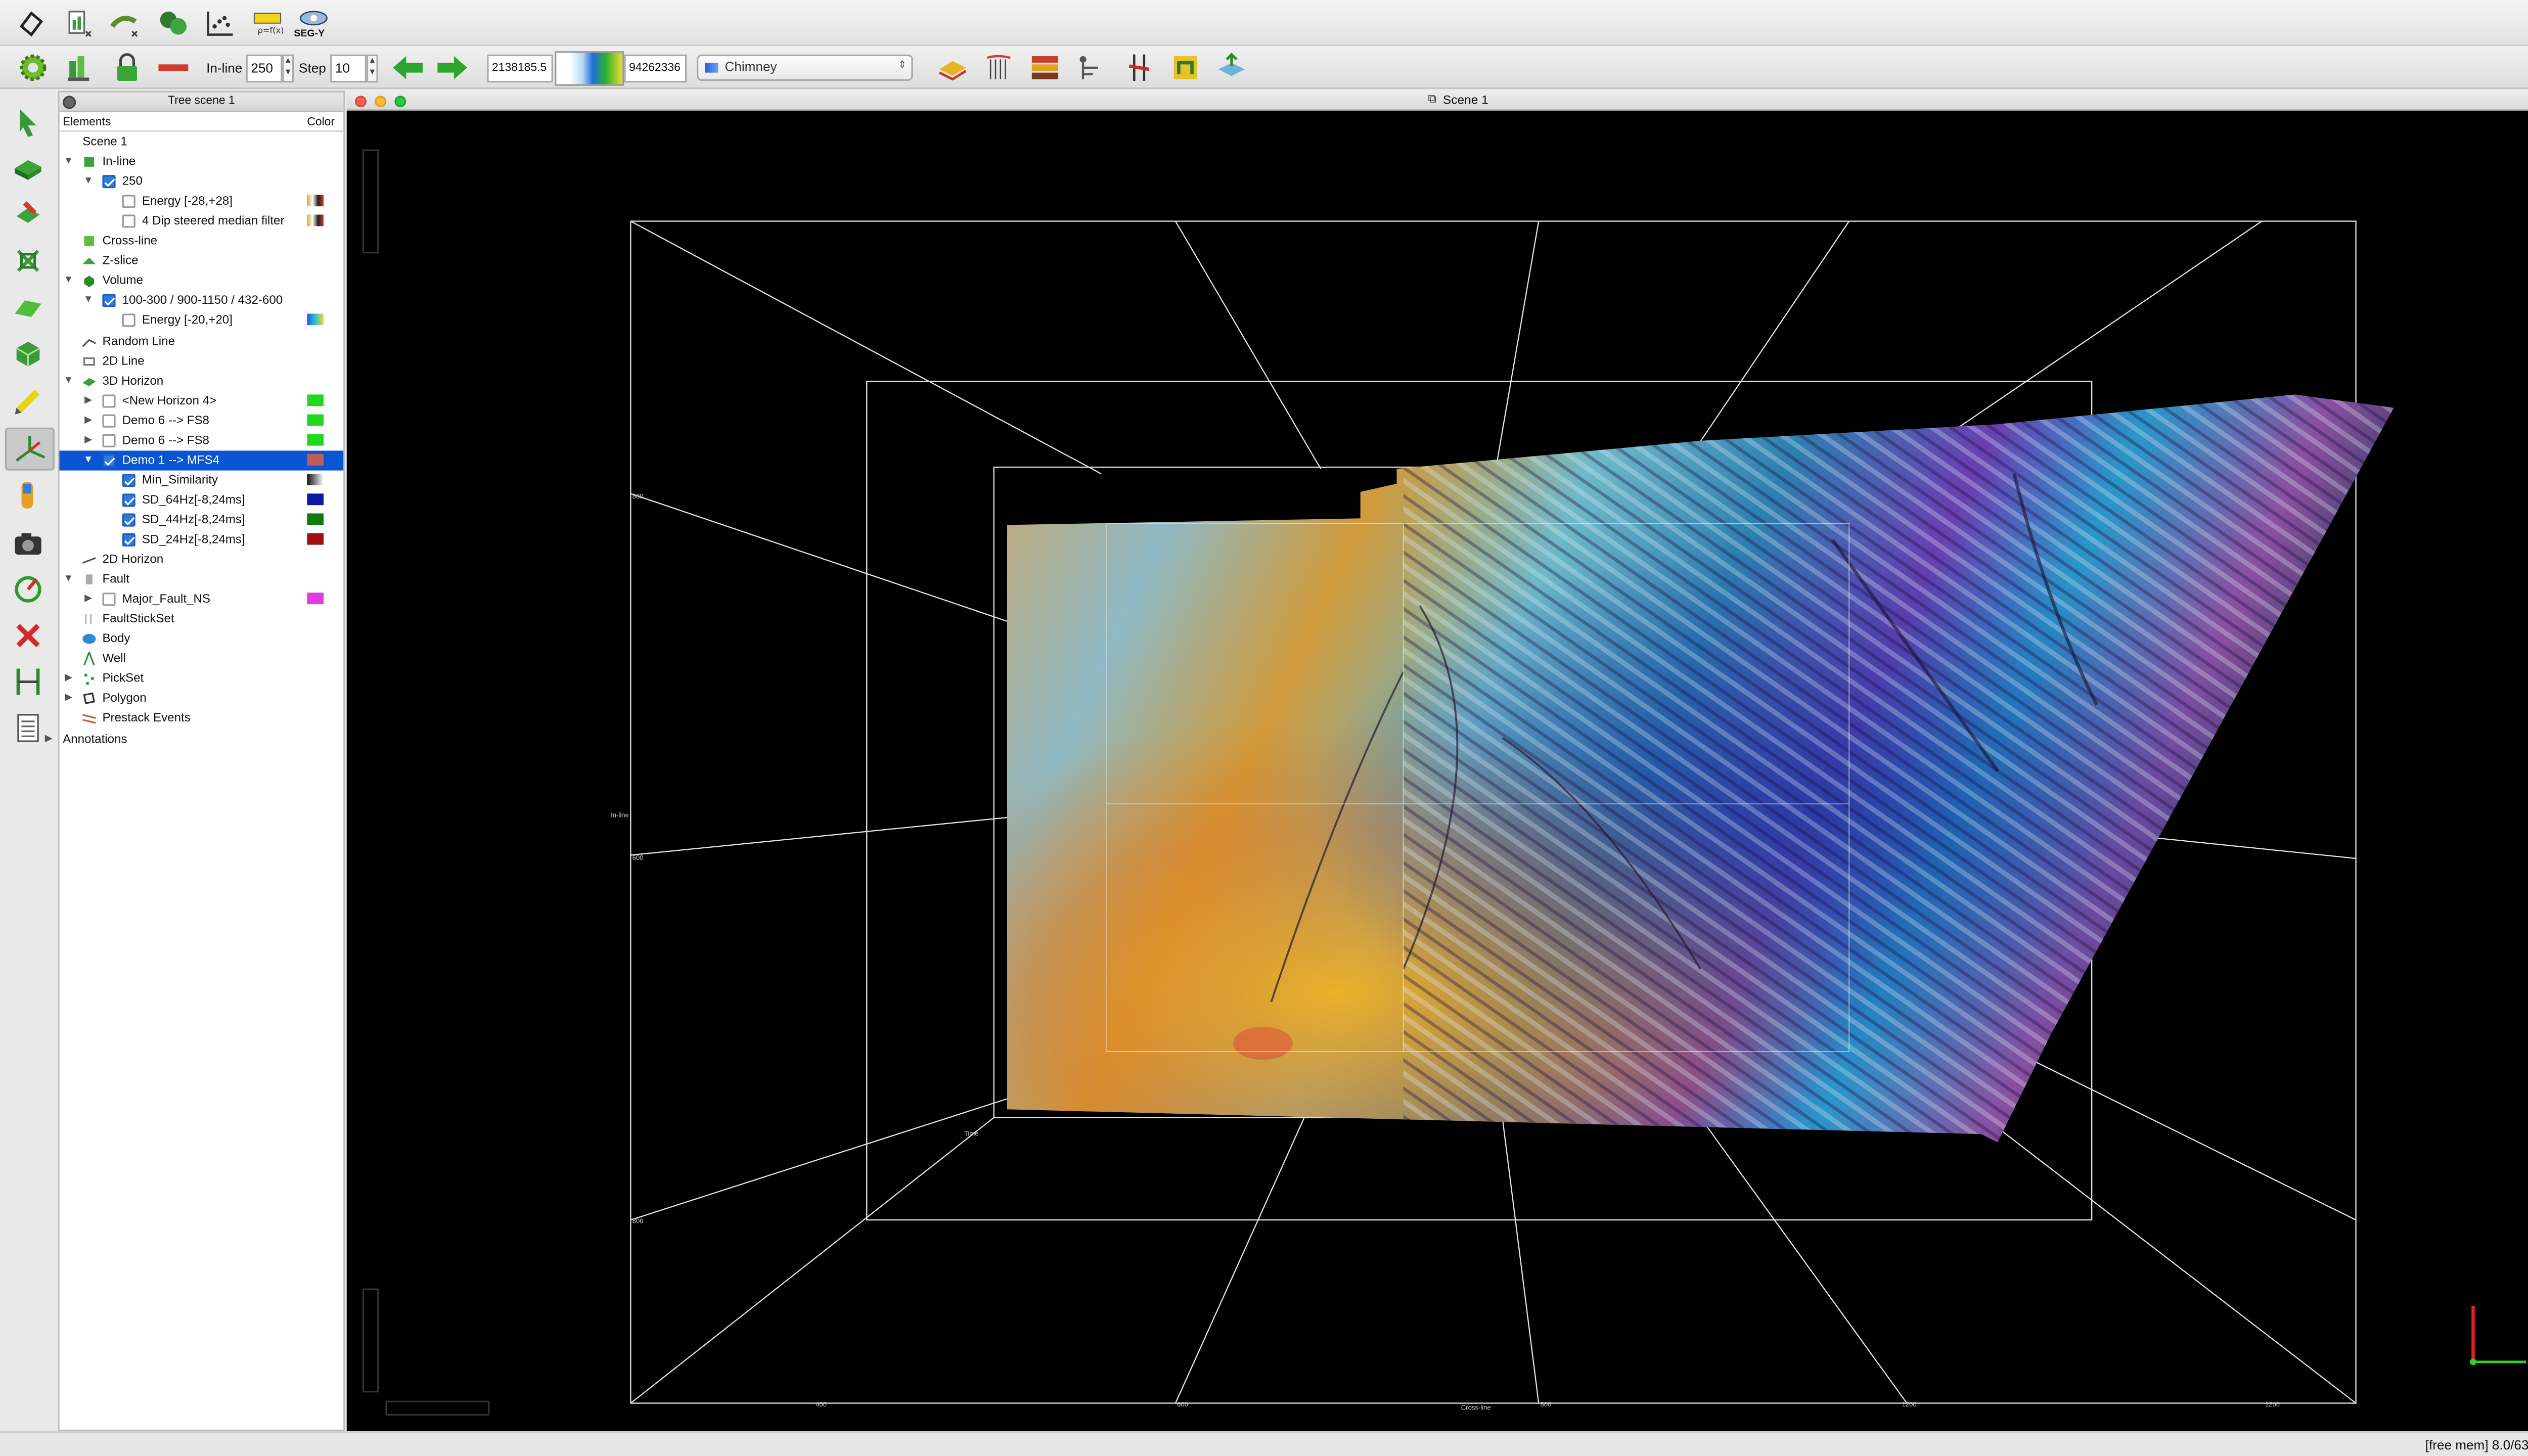 This screenshot has width=2528, height=1456. What do you see at coordinates (174, 67) in the screenshot?
I see `remove-icon` at bounding box center [174, 67].